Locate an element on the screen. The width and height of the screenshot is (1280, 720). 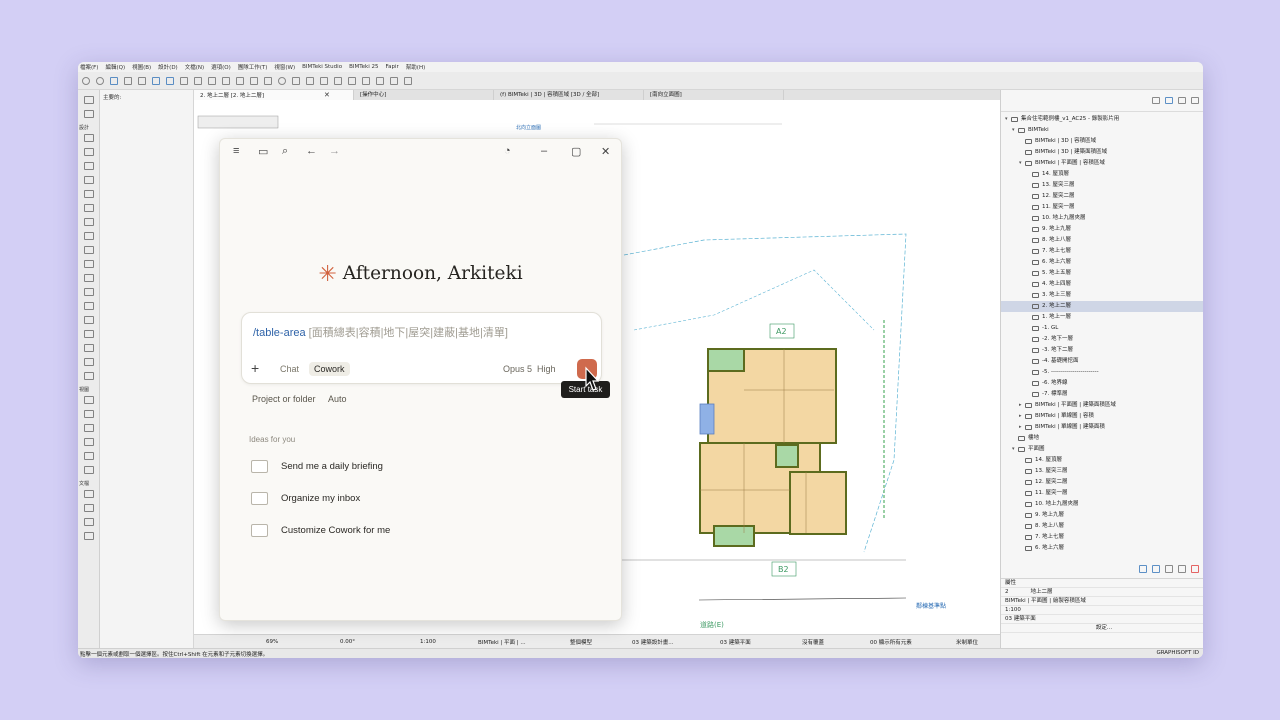
graphisoft-id: GRAPHISOFT ID is located at coordinates (1177, 653).